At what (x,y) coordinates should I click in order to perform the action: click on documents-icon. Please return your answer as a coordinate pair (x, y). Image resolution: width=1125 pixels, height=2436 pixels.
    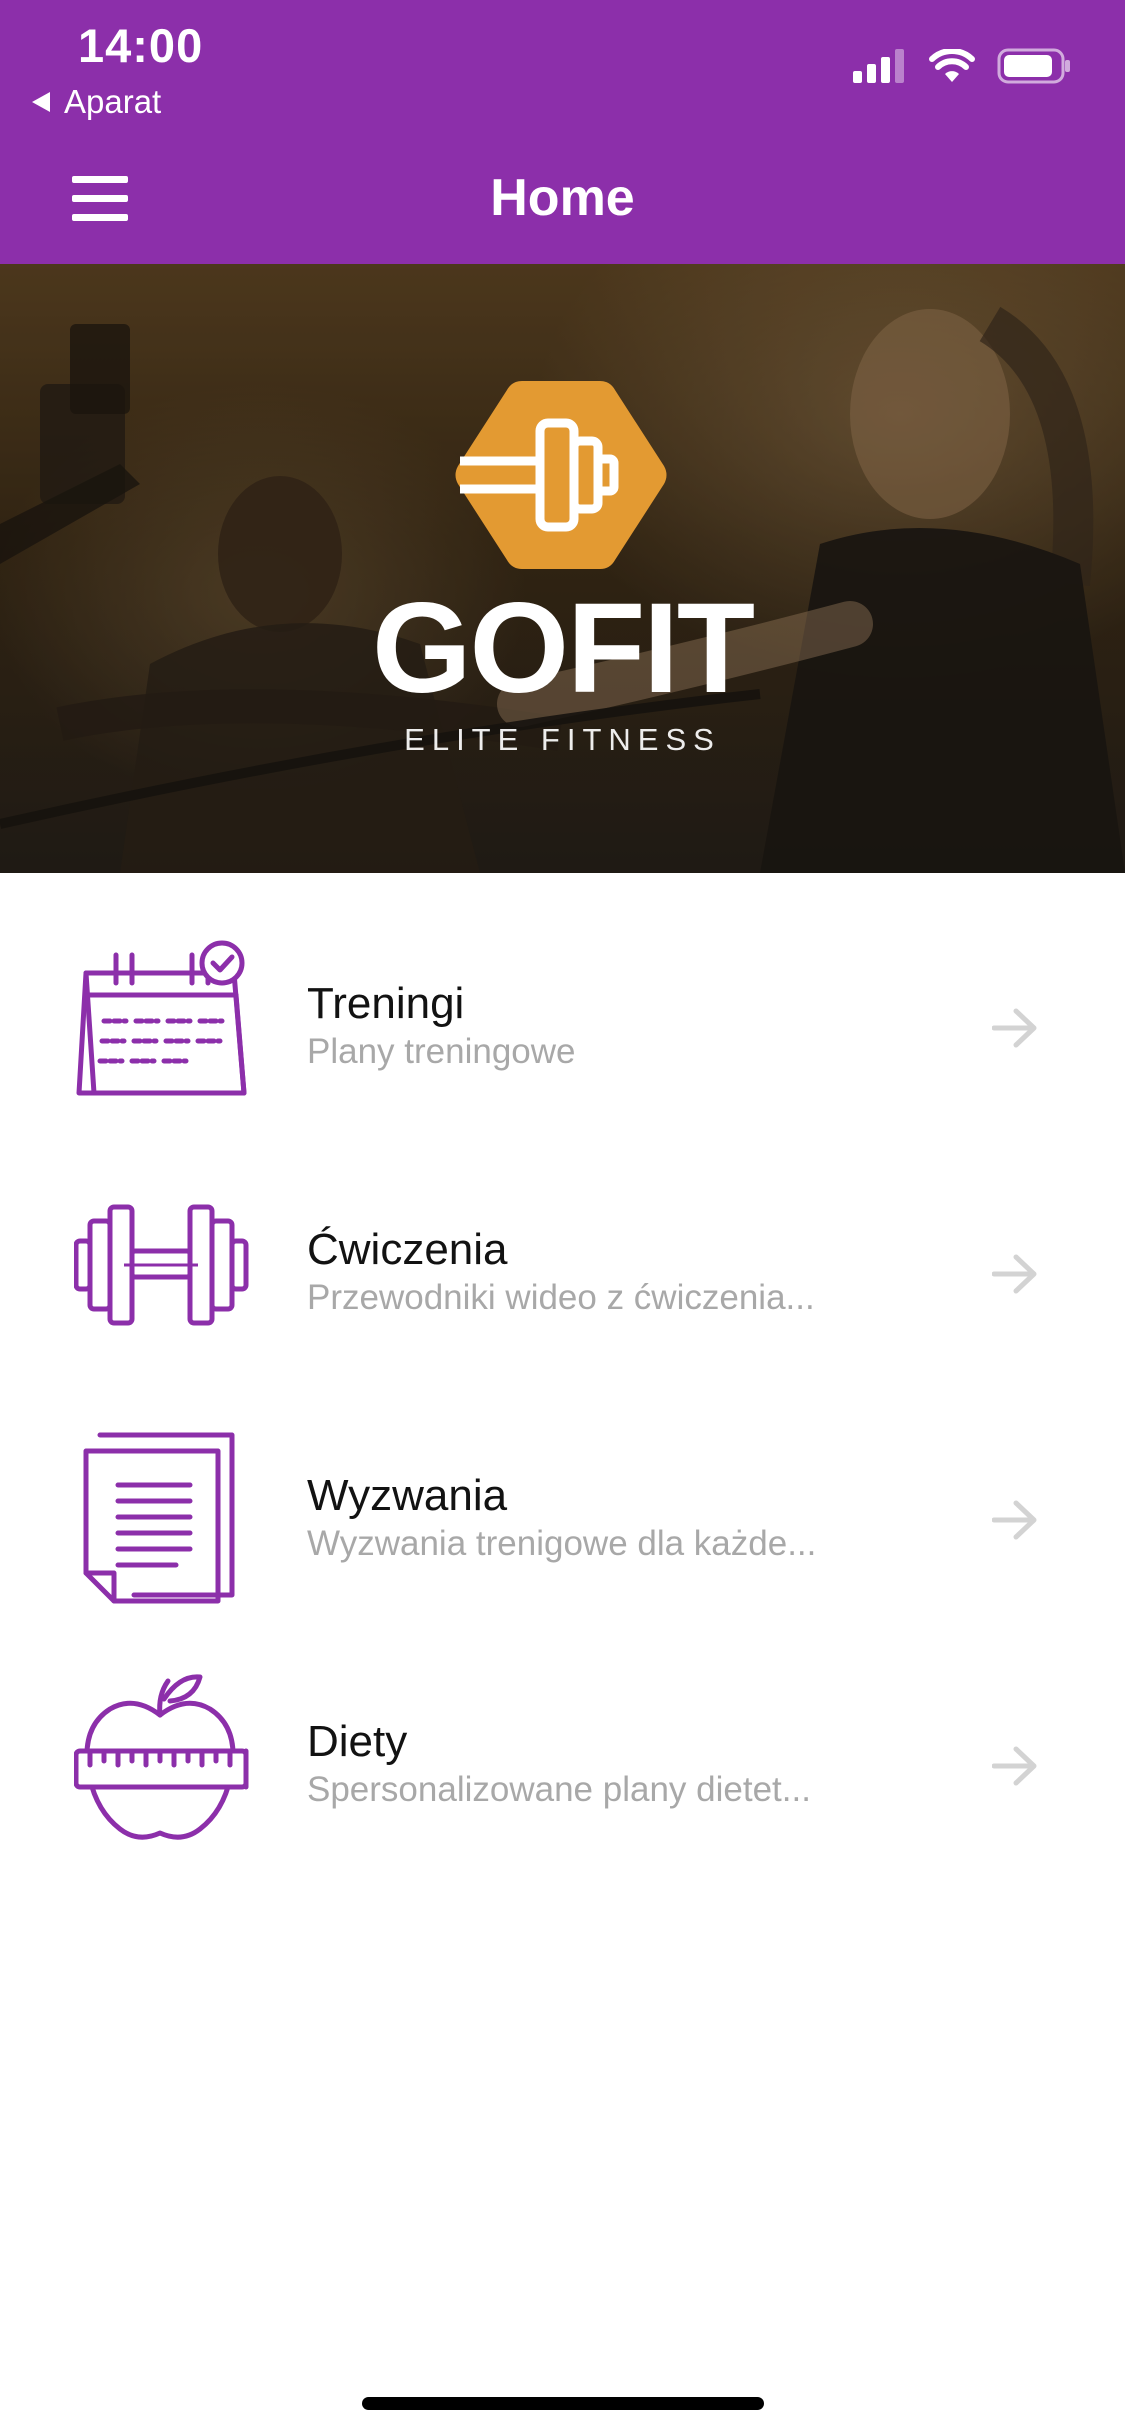
    Looking at the image, I should click on (159, 1518).